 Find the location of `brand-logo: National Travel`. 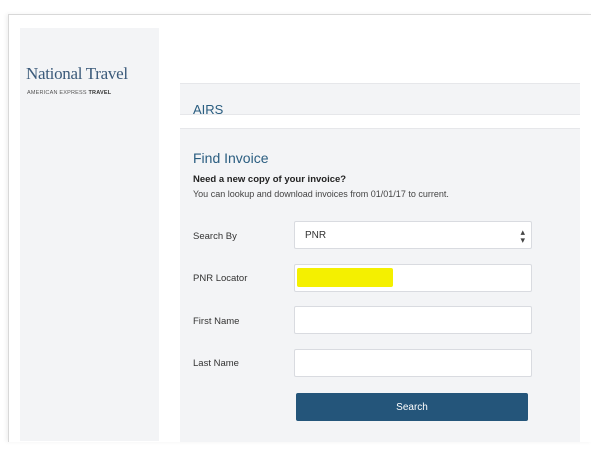

brand-logo: National Travel is located at coordinates (77, 73).